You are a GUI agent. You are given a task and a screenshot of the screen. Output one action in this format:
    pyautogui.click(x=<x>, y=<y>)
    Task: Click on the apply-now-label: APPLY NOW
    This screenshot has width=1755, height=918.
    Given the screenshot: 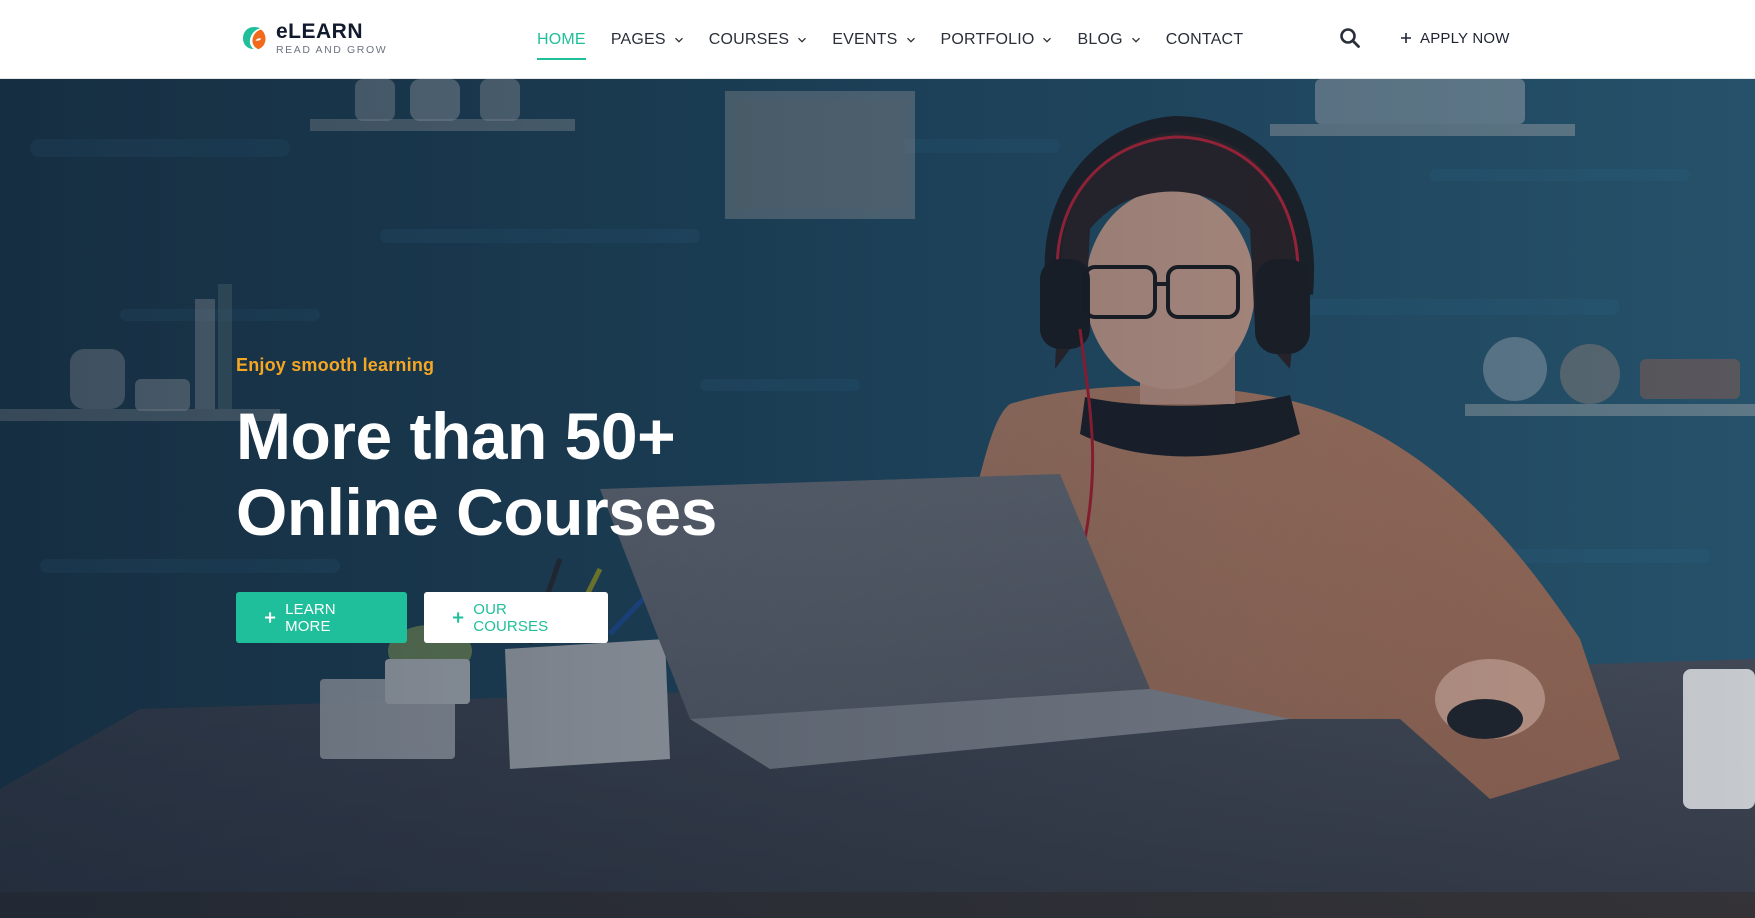 What is the action you would take?
    pyautogui.click(x=1465, y=38)
    